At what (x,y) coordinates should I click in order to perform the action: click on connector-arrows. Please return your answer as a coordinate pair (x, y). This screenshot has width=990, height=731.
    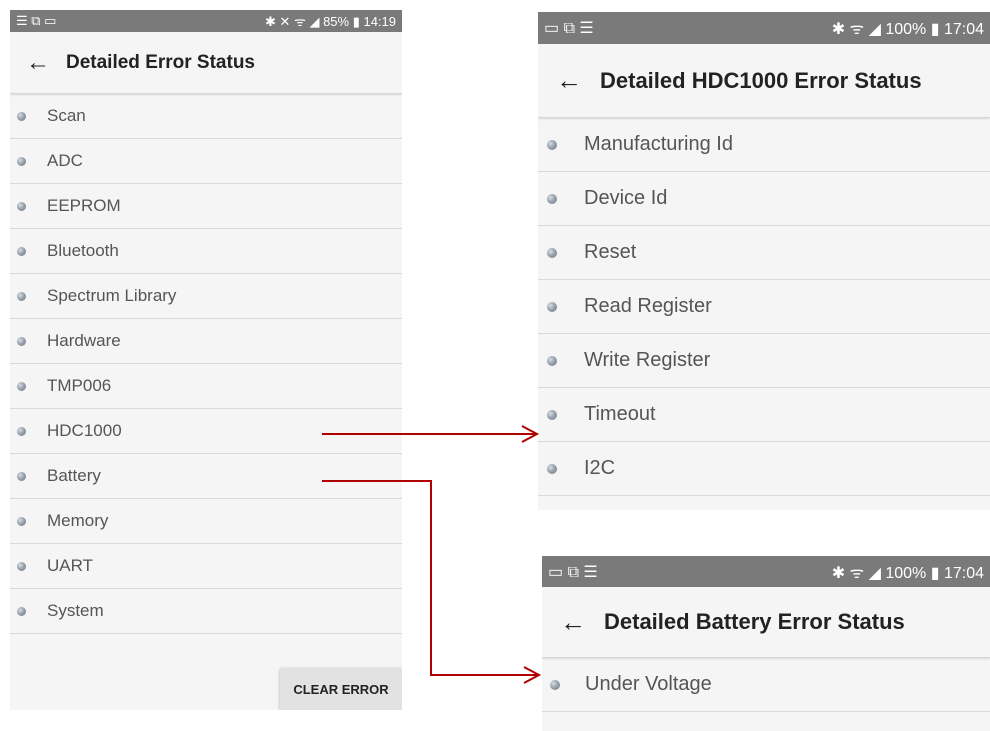
    Looking at the image, I should click on (432, 554).